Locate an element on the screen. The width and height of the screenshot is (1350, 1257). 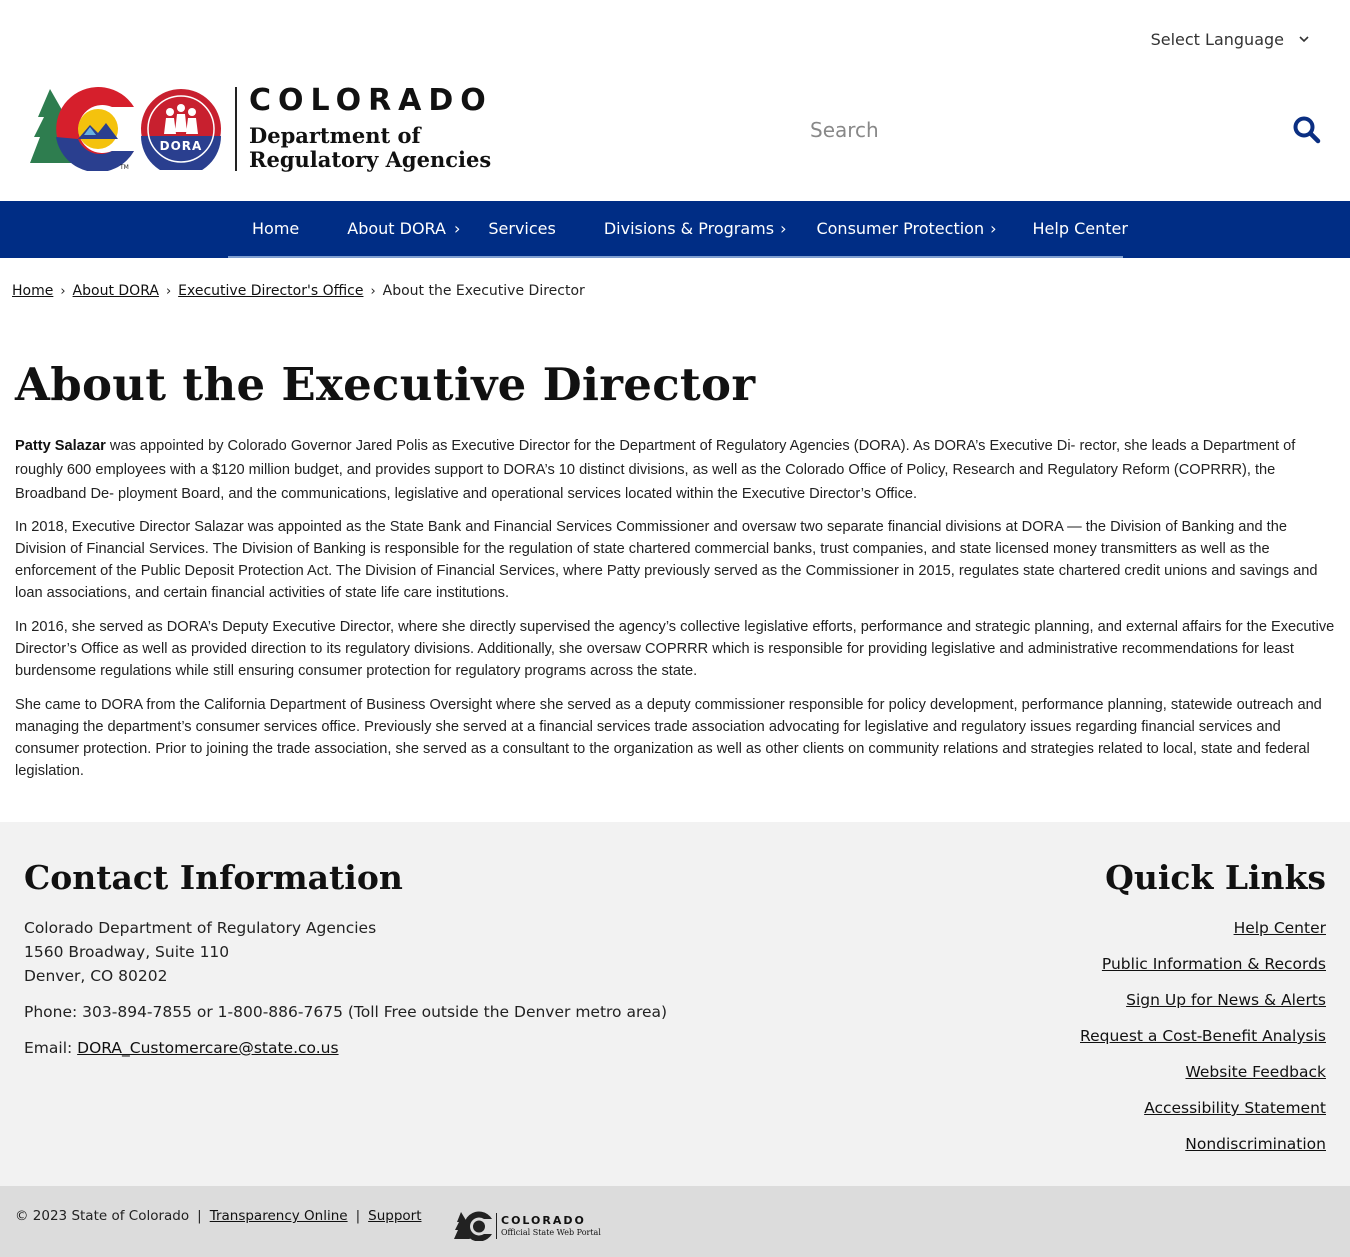
contact-address-line1: 1560 Broadway, Suite 110 is located at coordinates (127, 952).